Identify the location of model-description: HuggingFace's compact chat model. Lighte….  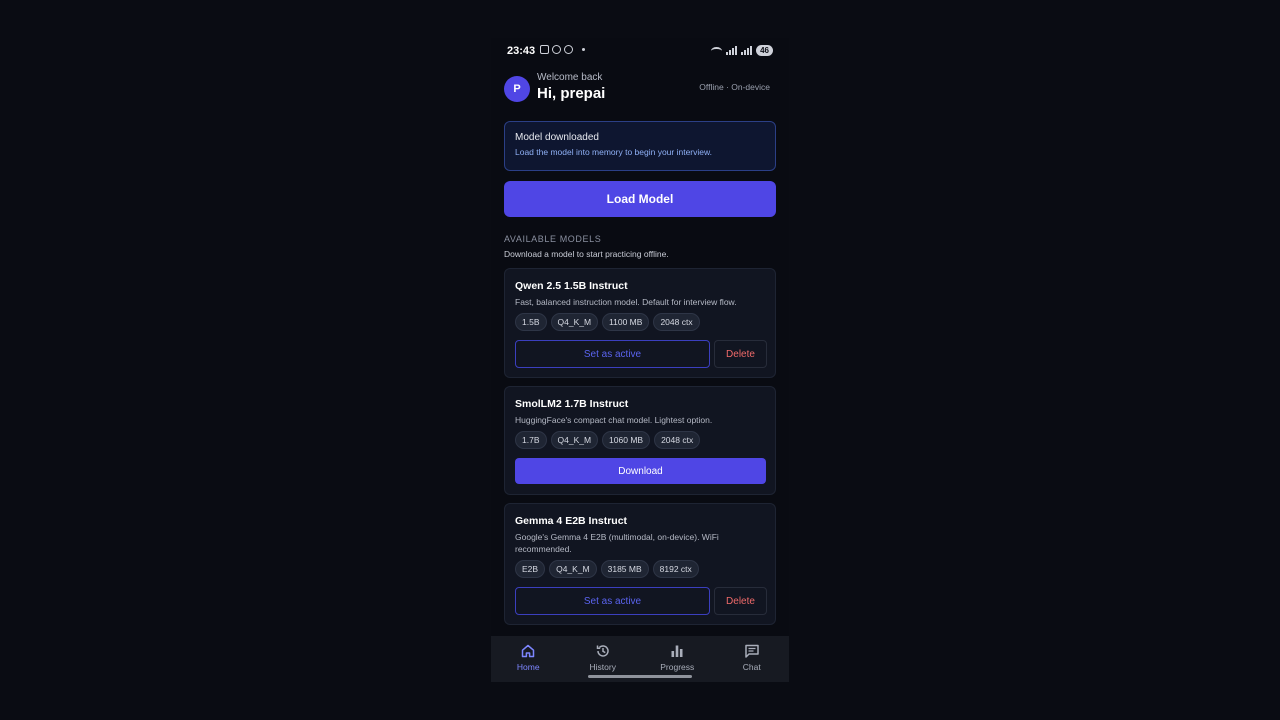
(614, 420).